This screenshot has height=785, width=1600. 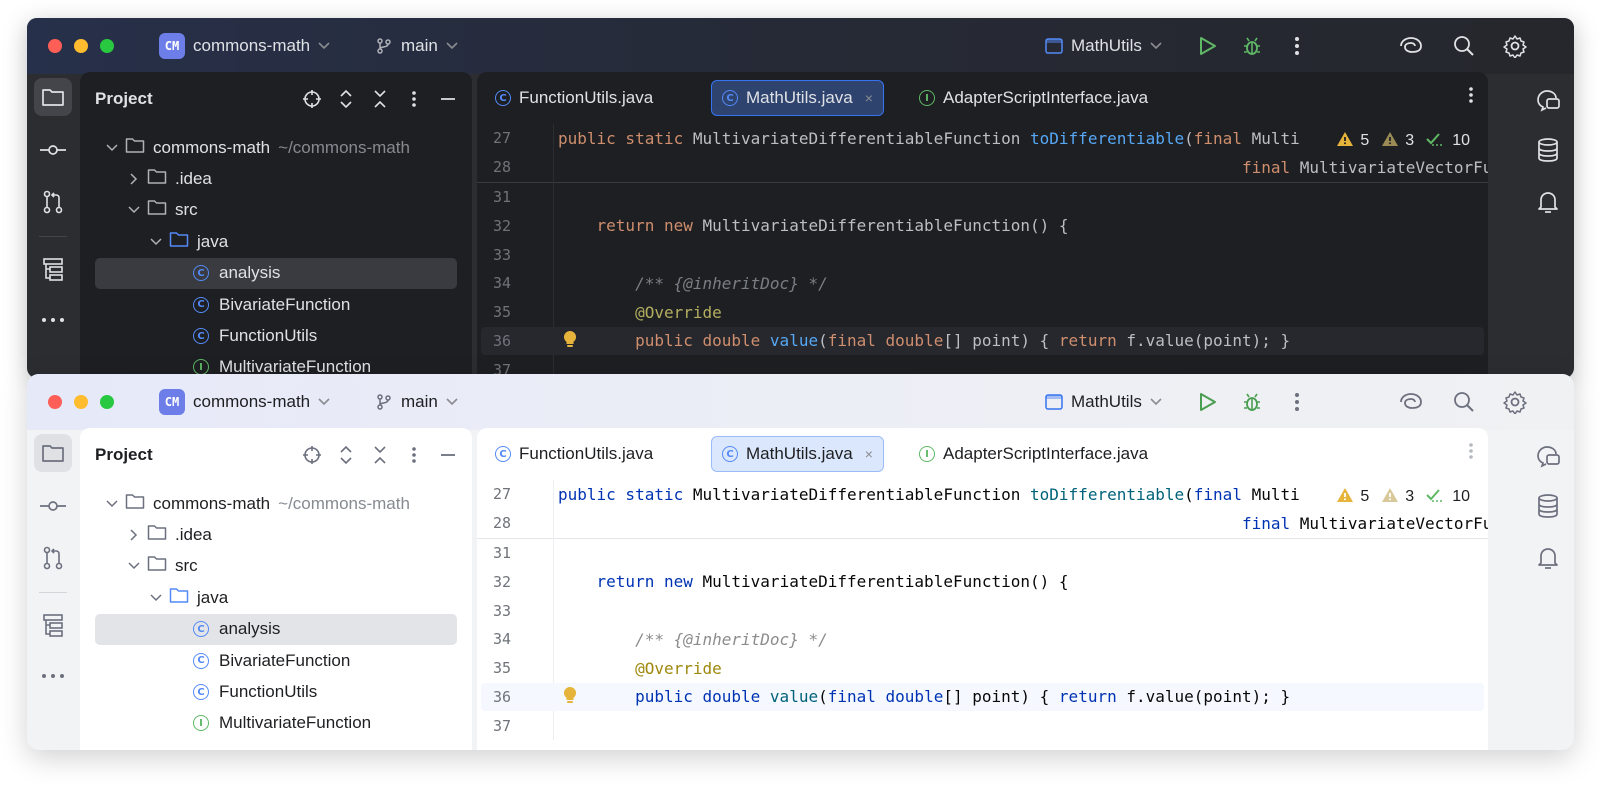 What do you see at coordinates (1410, 496) in the screenshot?
I see `inspection-count: 3` at bounding box center [1410, 496].